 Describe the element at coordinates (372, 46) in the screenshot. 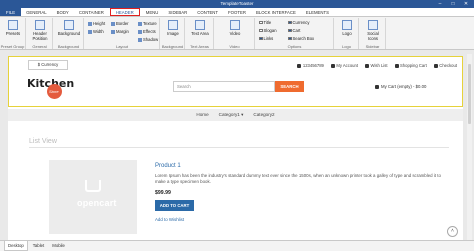

I see `group-label-social: Sidebar` at that location.